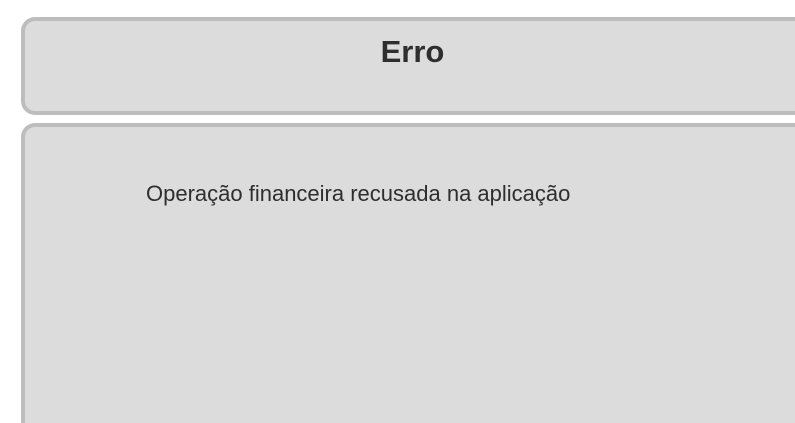 The image size is (795, 423). What do you see at coordinates (412, 51) in the screenshot?
I see `dialog-title: Erro` at bounding box center [412, 51].